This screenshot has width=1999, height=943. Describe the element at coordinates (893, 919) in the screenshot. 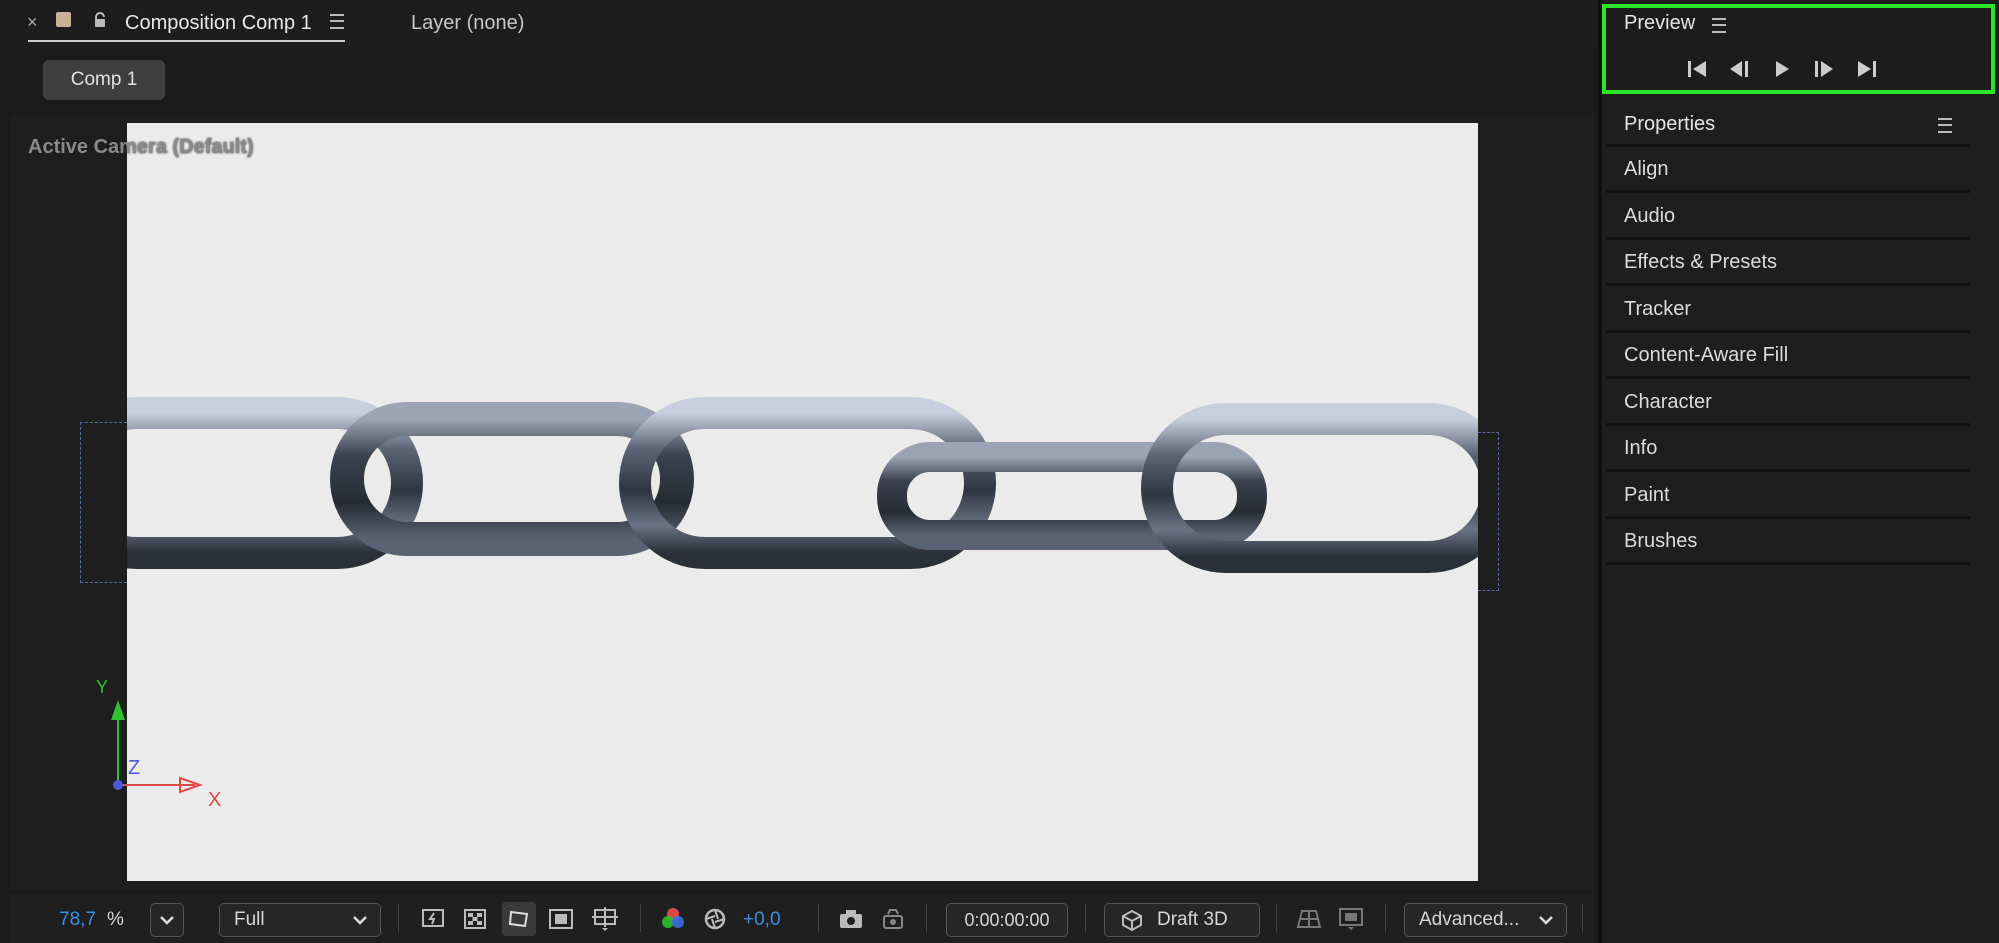

I see `show-snapshot-icon` at that location.